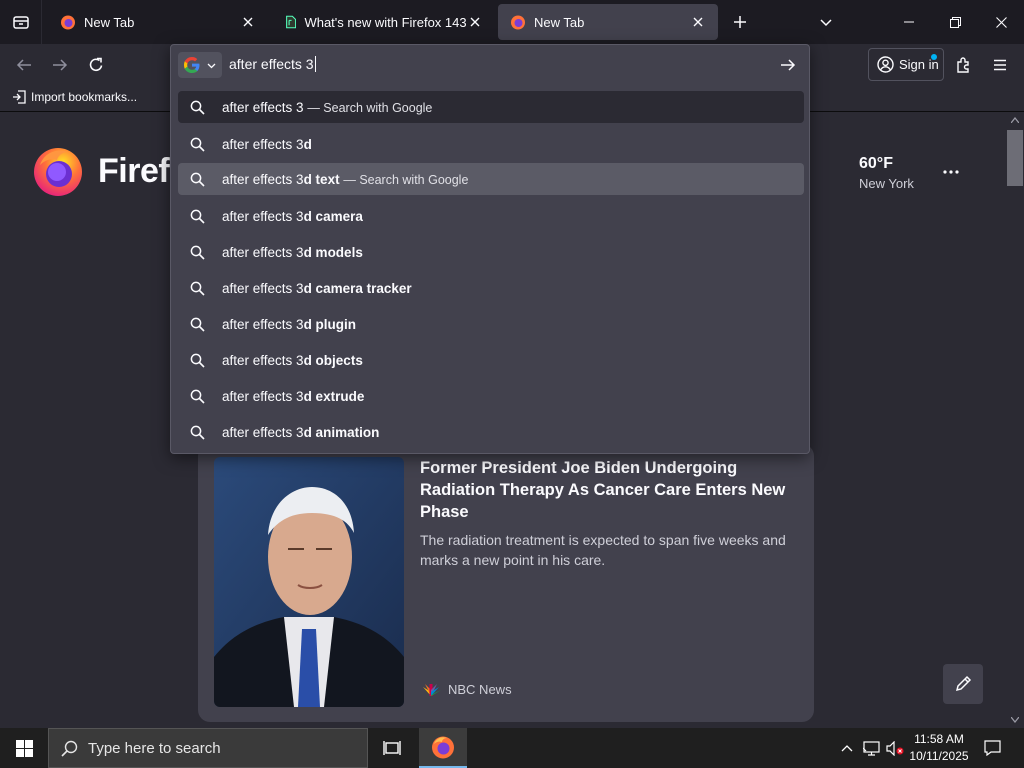  Describe the element at coordinates (939, 739) in the screenshot. I see `clock-time: 11:58 AM` at that location.